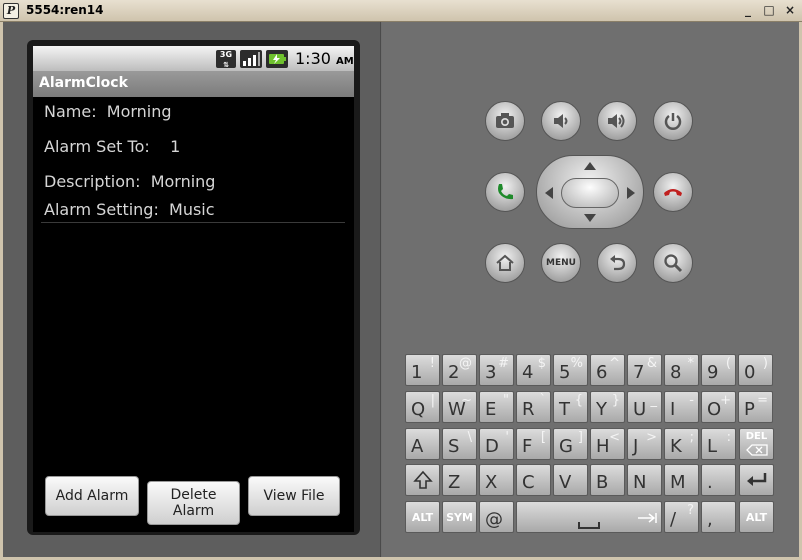 The width and height of the screenshot is (802, 560). What do you see at coordinates (681, 480) in the screenshot?
I see `key-m: M` at bounding box center [681, 480].